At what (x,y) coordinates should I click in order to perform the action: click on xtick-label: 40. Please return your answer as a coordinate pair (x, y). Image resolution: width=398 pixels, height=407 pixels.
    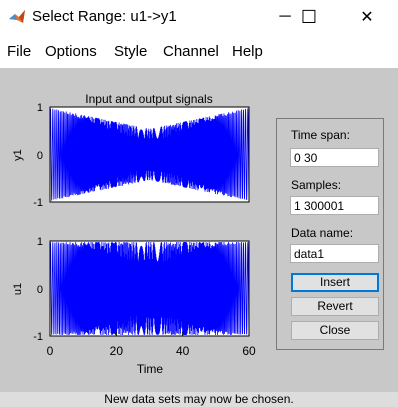
    Looking at the image, I should click on (183, 351).